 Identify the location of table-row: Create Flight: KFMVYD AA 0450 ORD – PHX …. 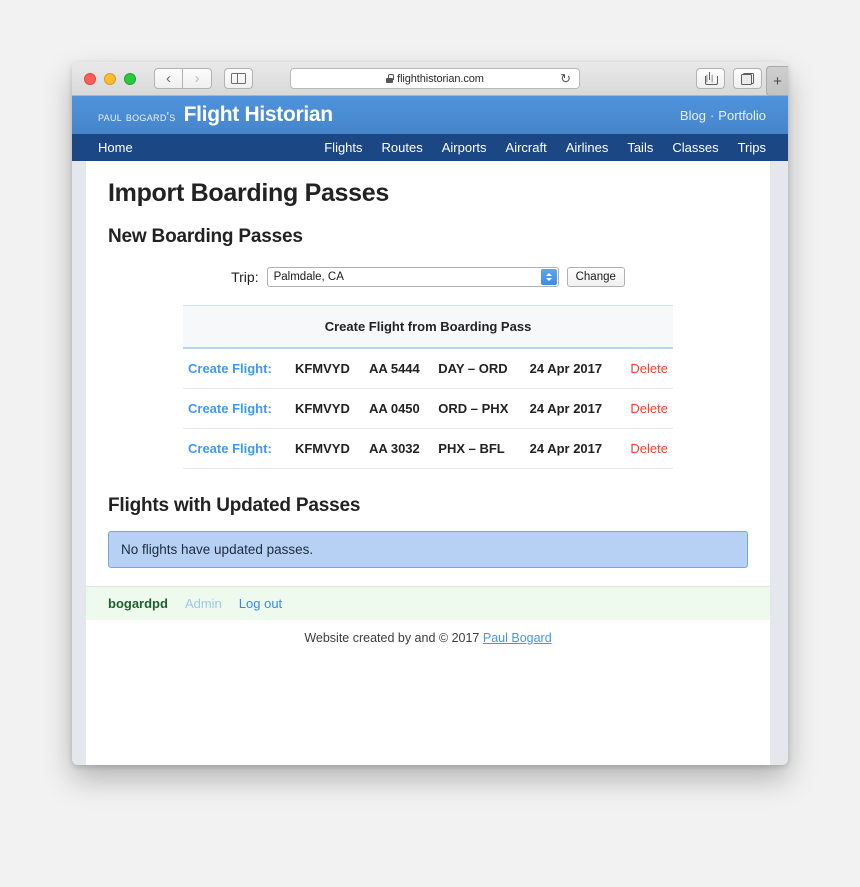
(428, 408).